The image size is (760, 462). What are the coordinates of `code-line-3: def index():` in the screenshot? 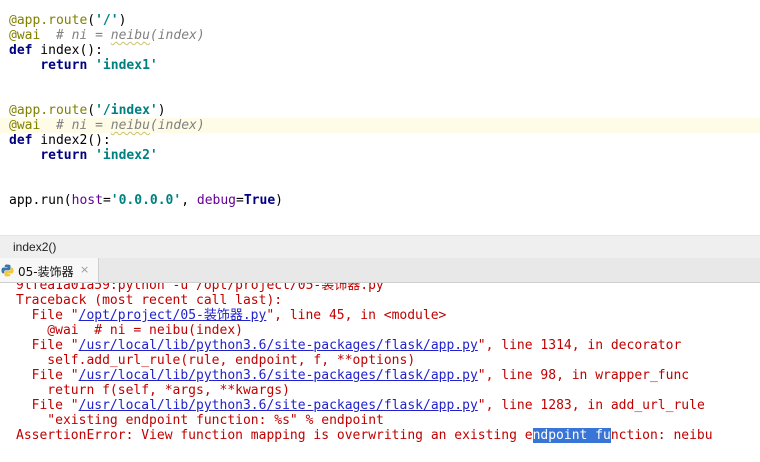 It's located at (56, 50).